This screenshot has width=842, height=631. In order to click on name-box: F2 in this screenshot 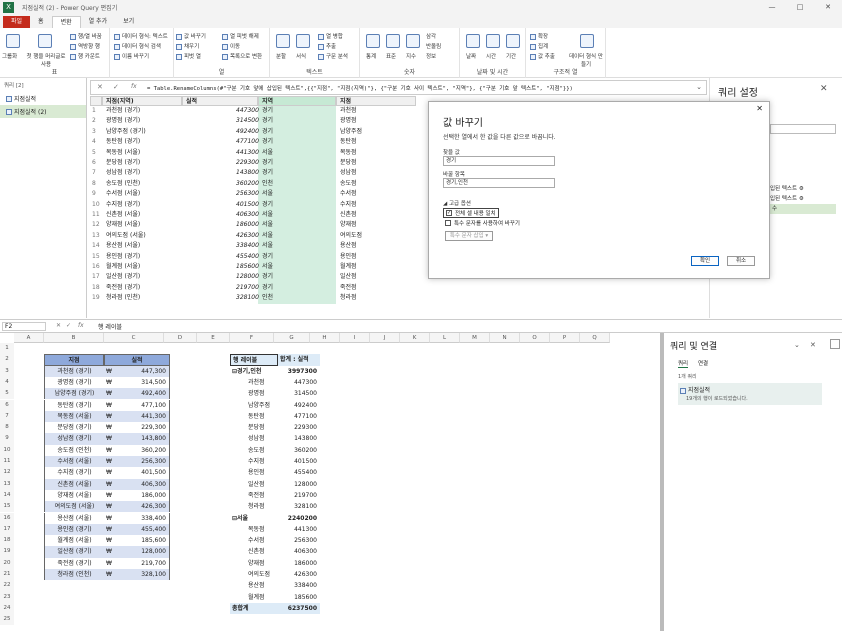, I will do `click(24, 326)`.